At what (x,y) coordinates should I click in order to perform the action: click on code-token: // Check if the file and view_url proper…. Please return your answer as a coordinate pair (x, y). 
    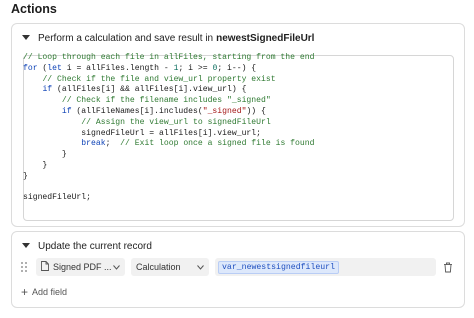
    Looking at the image, I should click on (159, 79).